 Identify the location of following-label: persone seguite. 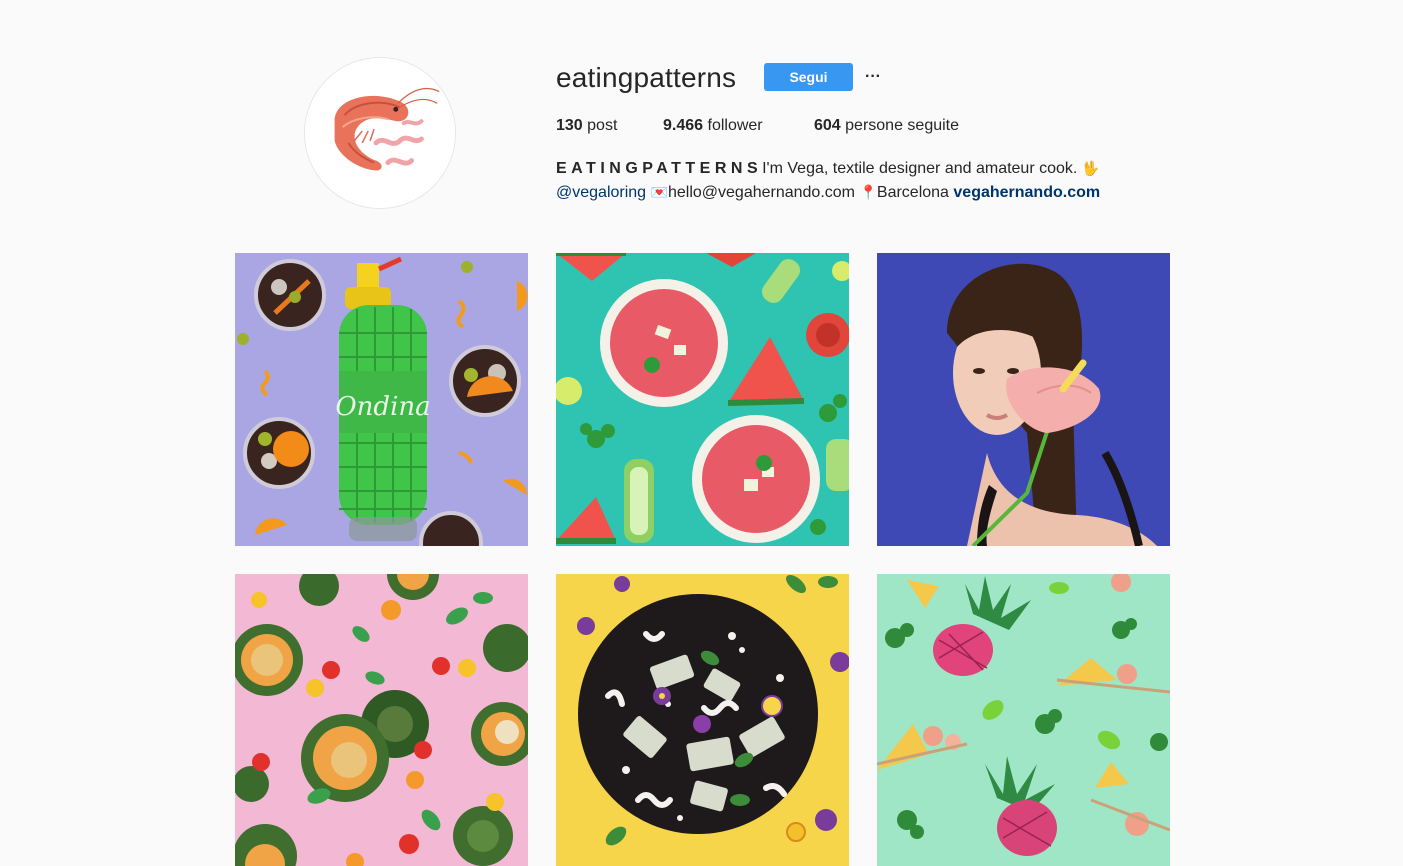
(902, 125).